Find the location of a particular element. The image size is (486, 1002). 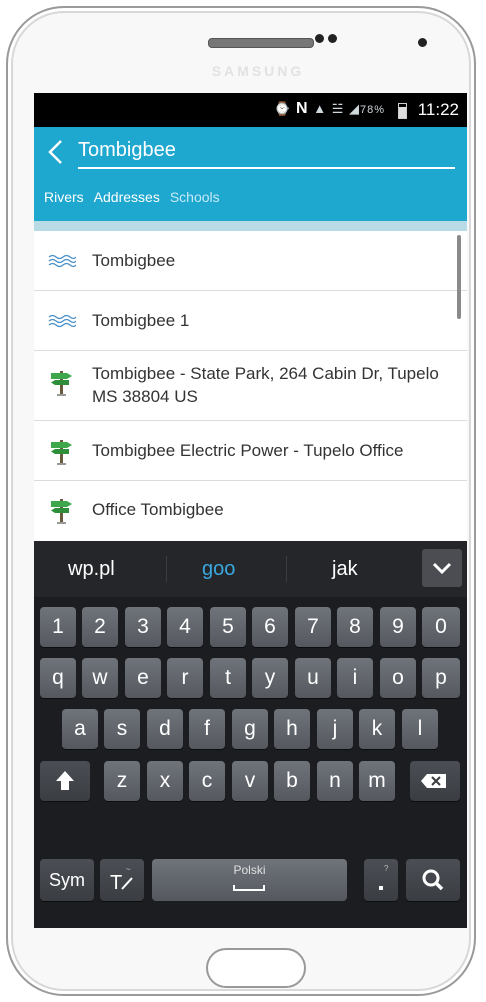

suggestion-bar: wp.pl goo jak is located at coordinates (250, 569).